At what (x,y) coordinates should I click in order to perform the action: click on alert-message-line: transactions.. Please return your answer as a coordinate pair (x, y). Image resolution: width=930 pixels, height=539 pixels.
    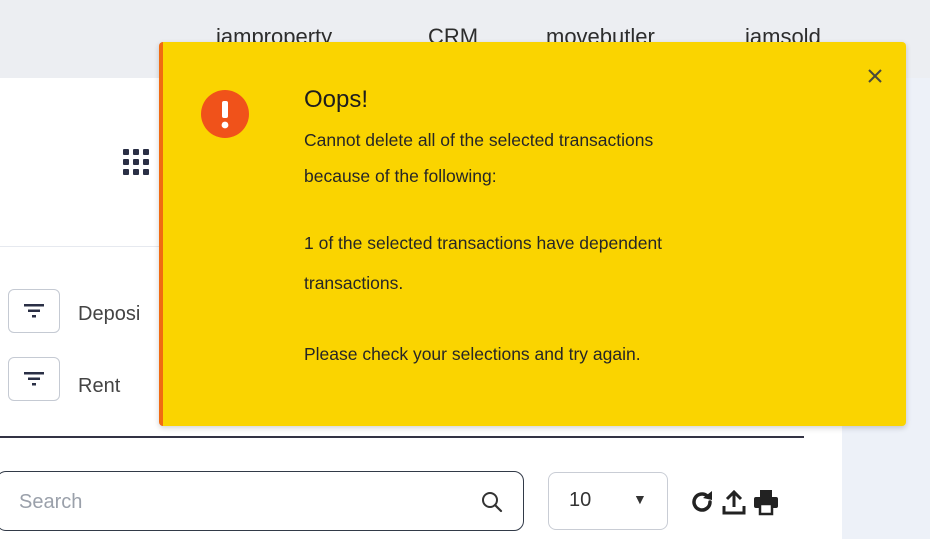
    Looking at the image, I should click on (354, 283).